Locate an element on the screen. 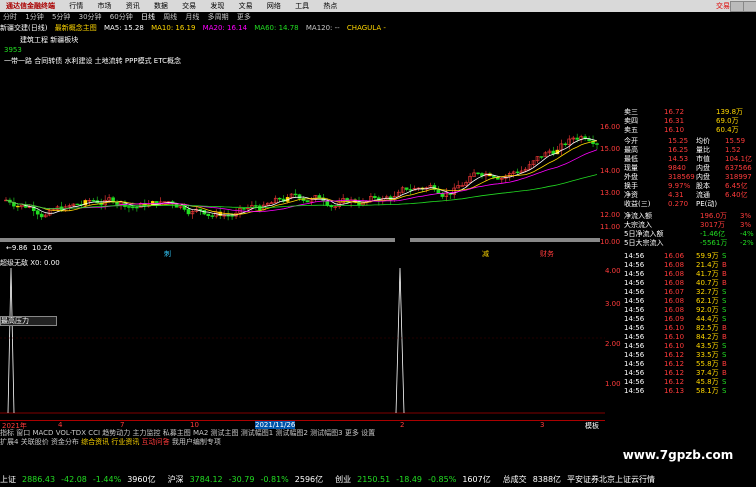 The image size is (756, 487). tick-vol: 37.4万 is located at coordinates (707, 373).